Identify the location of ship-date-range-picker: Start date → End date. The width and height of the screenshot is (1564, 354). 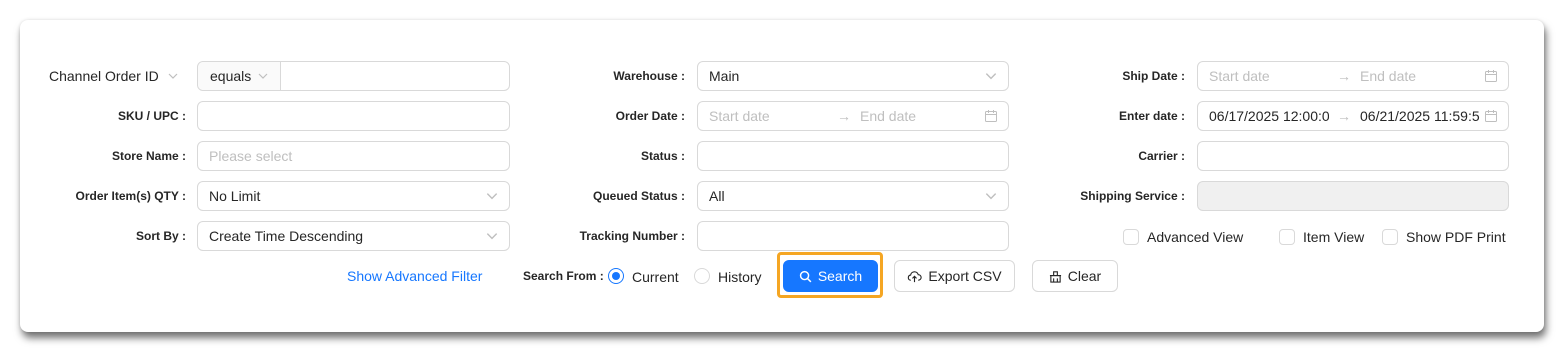
(1353, 76).